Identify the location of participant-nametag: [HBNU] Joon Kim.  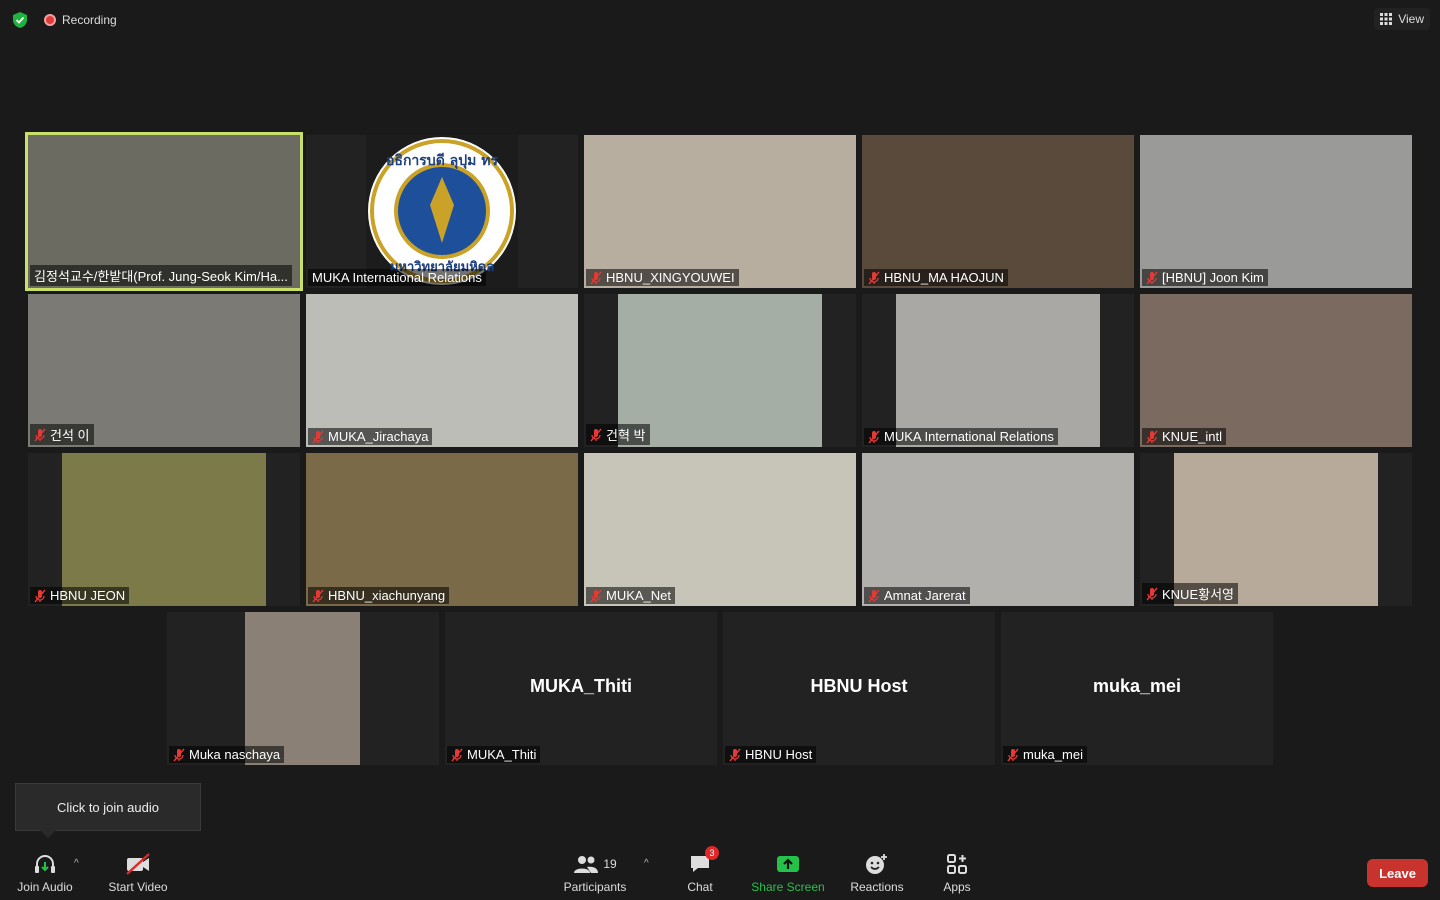
(1205, 277).